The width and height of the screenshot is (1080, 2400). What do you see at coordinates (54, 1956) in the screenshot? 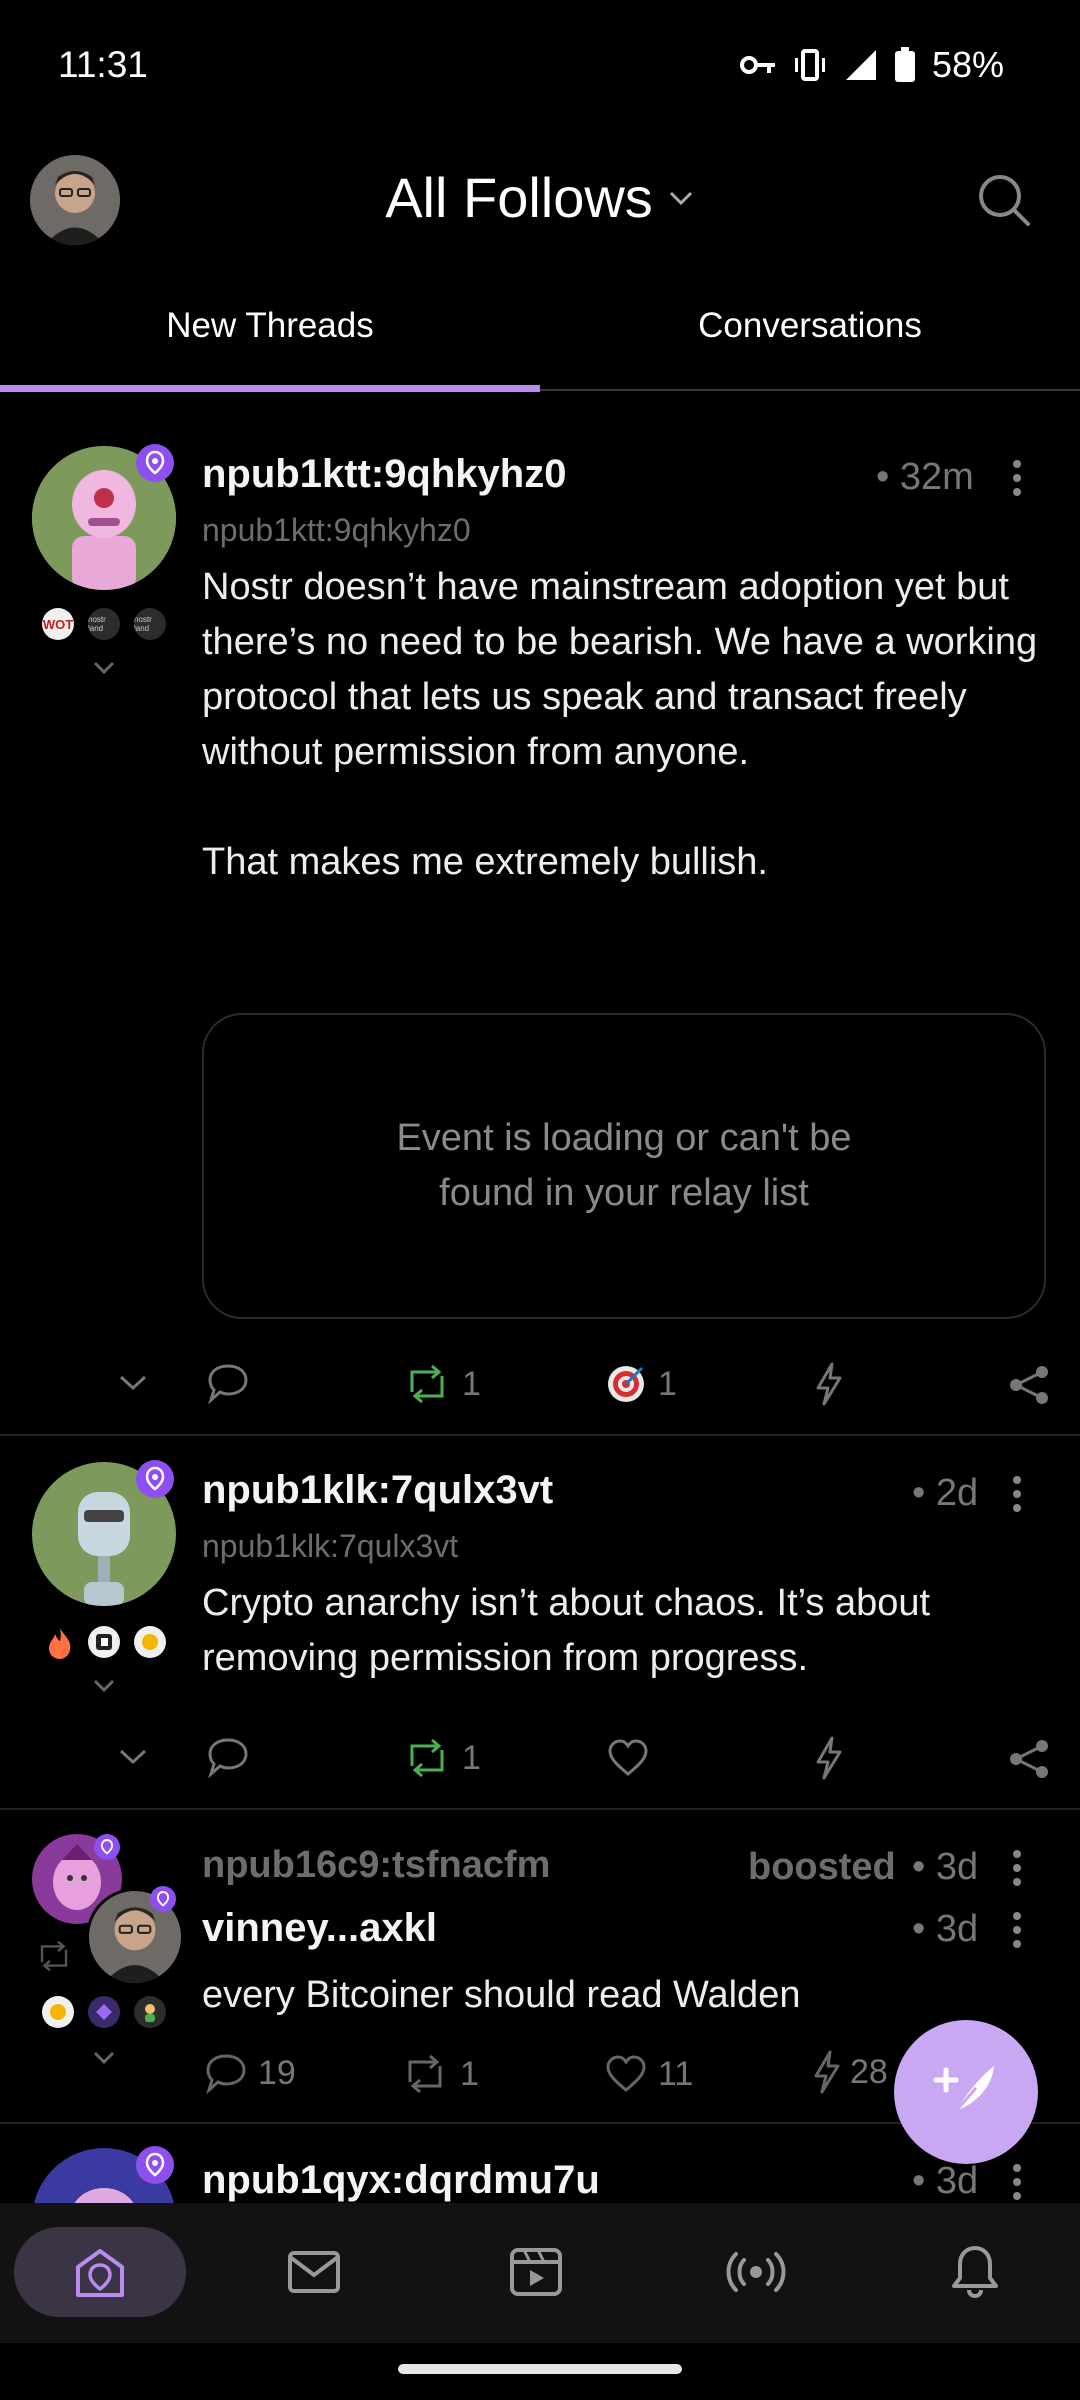
I see `boost-indicator-icon` at bounding box center [54, 1956].